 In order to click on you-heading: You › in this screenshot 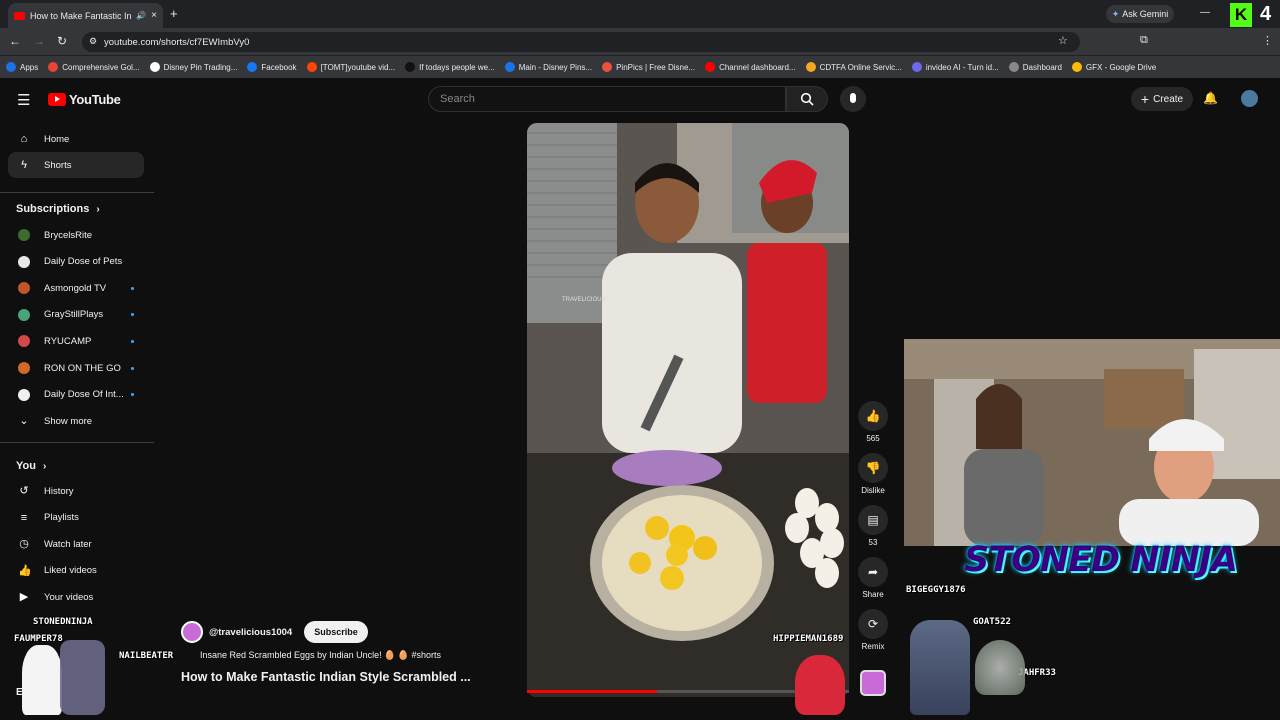, I will do `click(31, 466)`.